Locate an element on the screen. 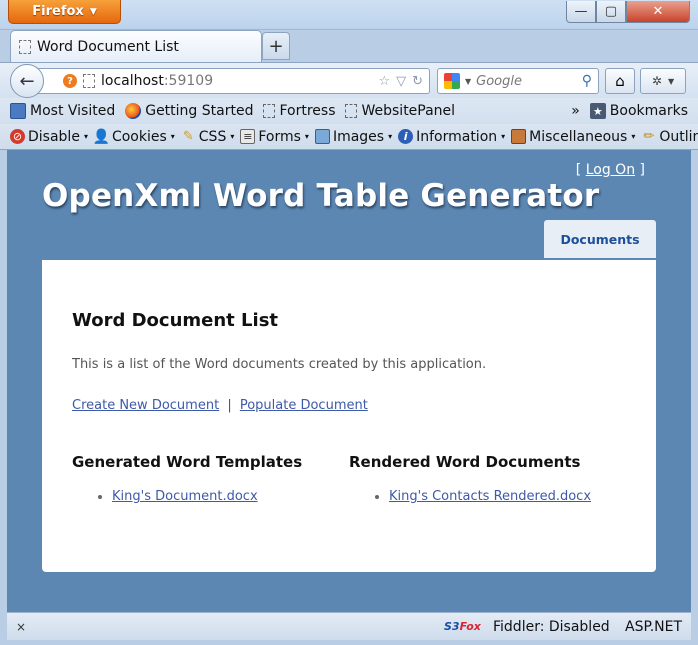 This screenshot has height=645, width=698. maximize-button: ▢ is located at coordinates (611, 12).